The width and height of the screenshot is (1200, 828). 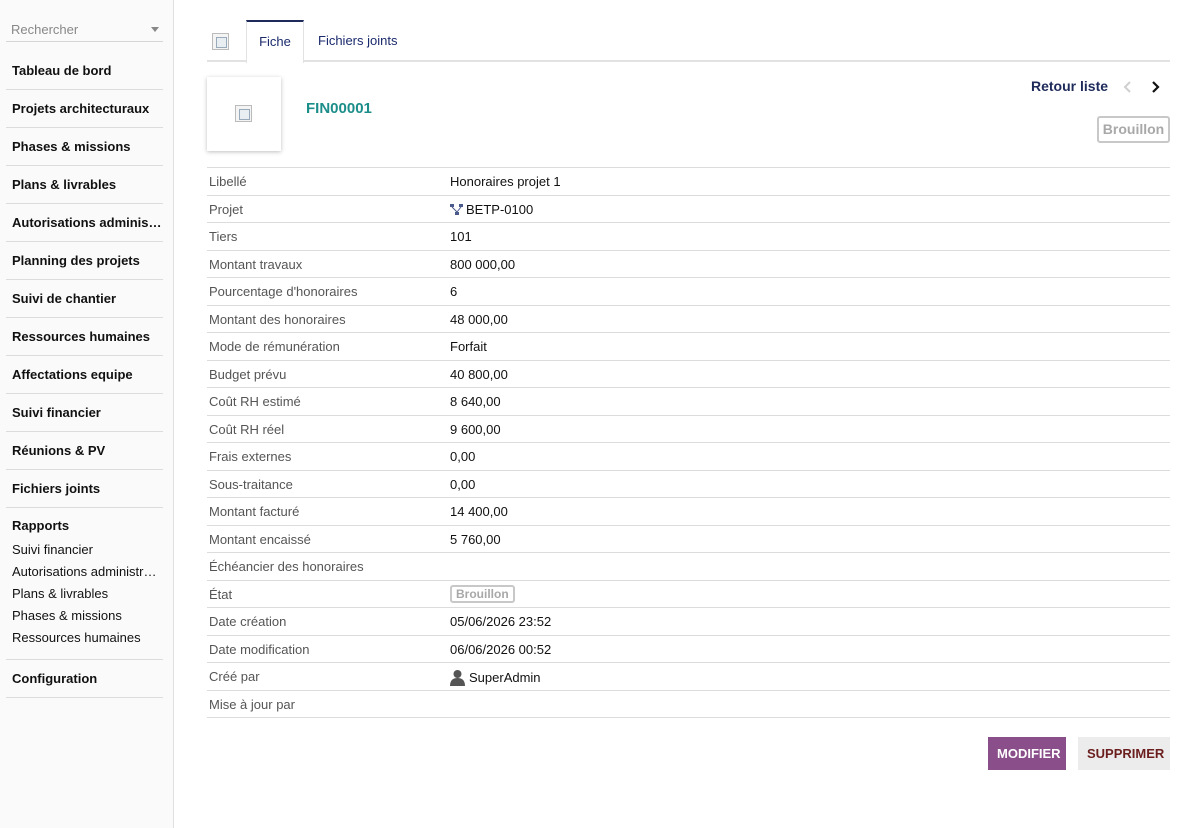 I want to click on field-row: Mode de rémunération Forfait, so click(x=688, y=347).